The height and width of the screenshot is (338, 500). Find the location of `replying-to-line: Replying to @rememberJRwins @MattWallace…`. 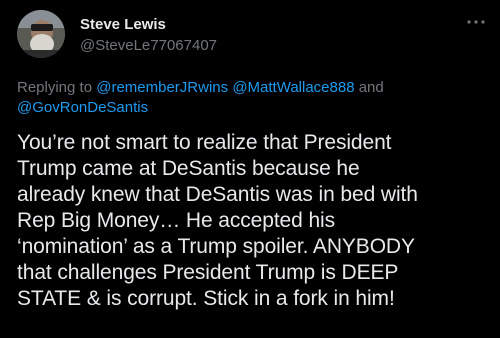

replying-to-line: Replying to @rememberJRwins @MattWallace… is located at coordinates (252, 98).